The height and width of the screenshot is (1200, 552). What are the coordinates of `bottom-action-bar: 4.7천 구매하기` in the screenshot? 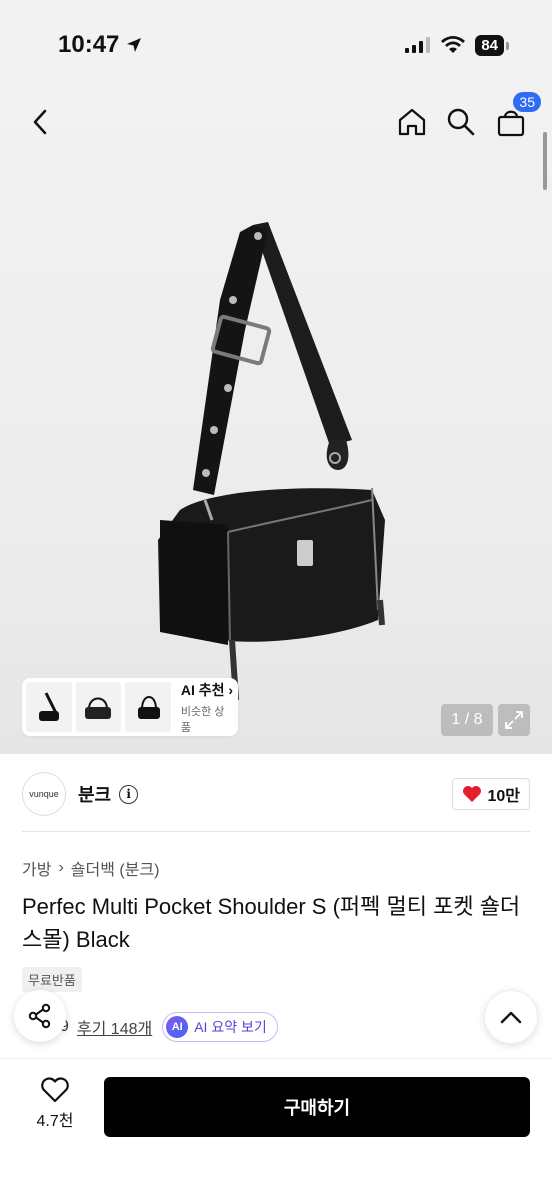 It's located at (276, 1129).